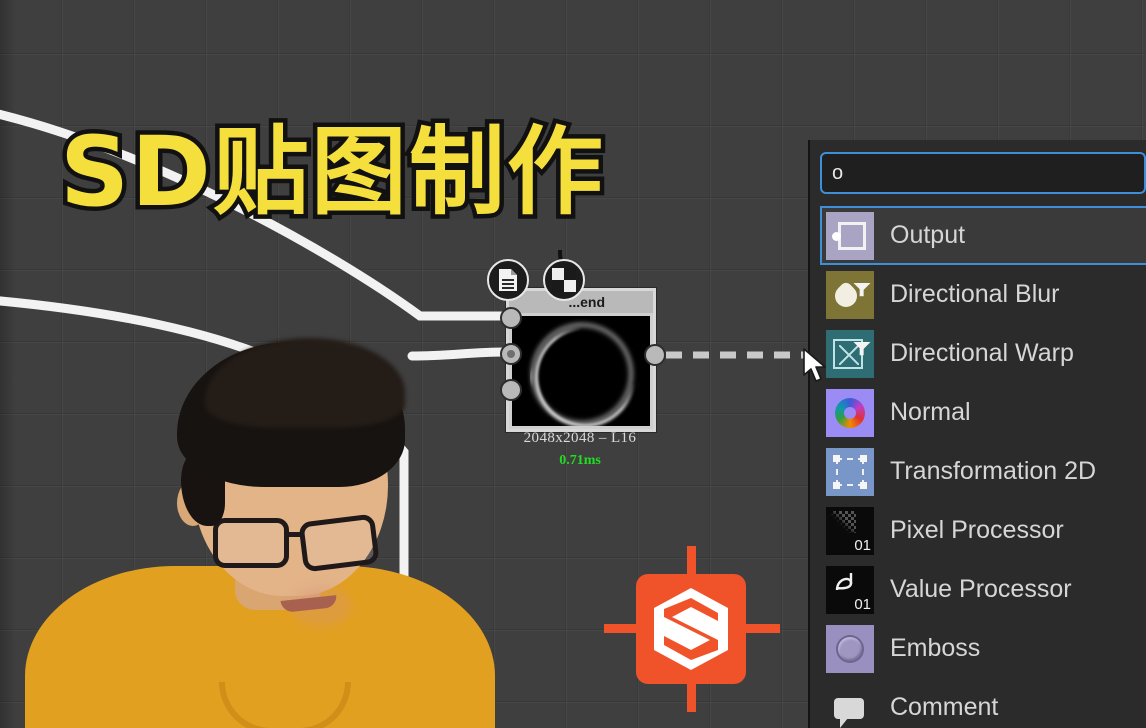  I want to click on comment-icon, so click(850, 706).